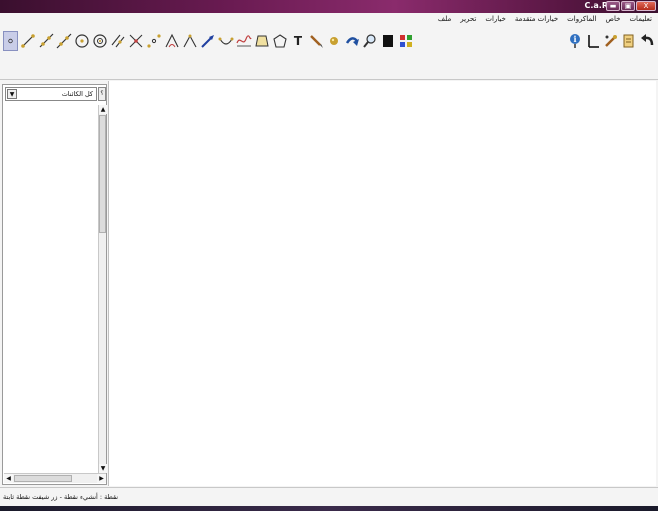 Image resolution: width=658 pixels, height=511 pixels. Describe the element at coordinates (352, 41) in the screenshot. I see `undo-arrow-icon` at that location.